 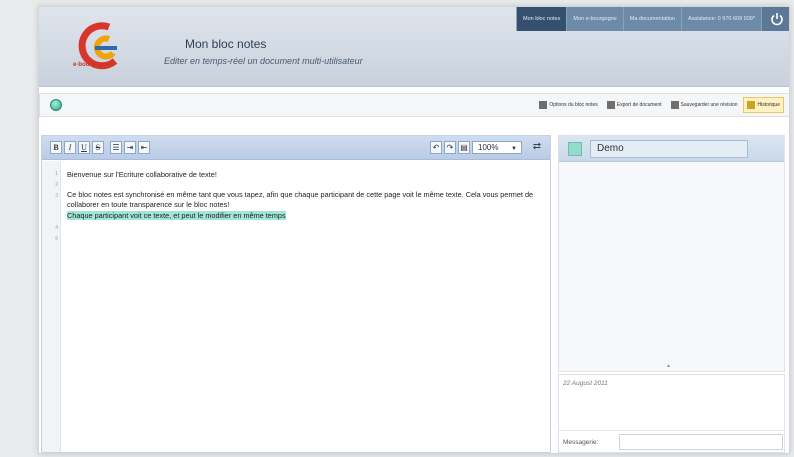 I want to click on chat-date: 22 August 2011, so click(x=585, y=383).